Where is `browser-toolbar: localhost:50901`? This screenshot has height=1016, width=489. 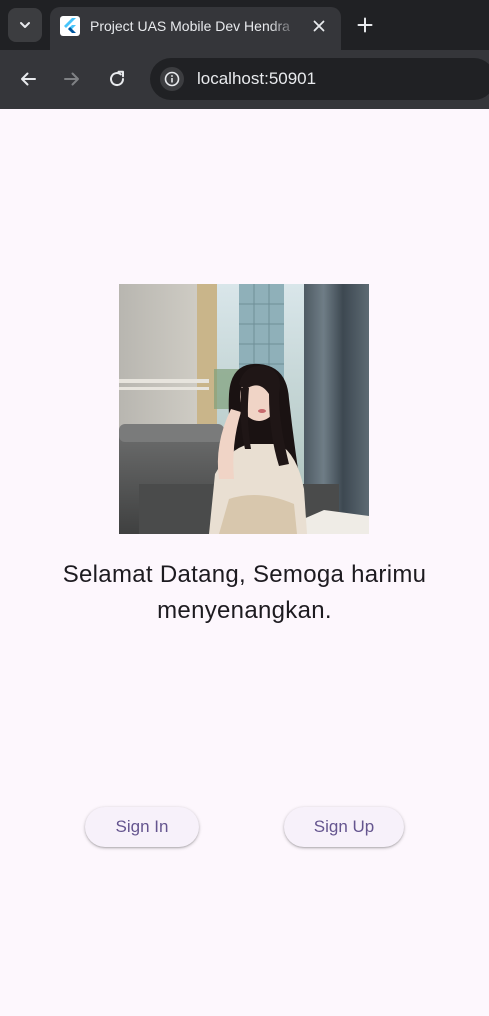
browser-toolbar: localhost:50901 is located at coordinates (244, 79).